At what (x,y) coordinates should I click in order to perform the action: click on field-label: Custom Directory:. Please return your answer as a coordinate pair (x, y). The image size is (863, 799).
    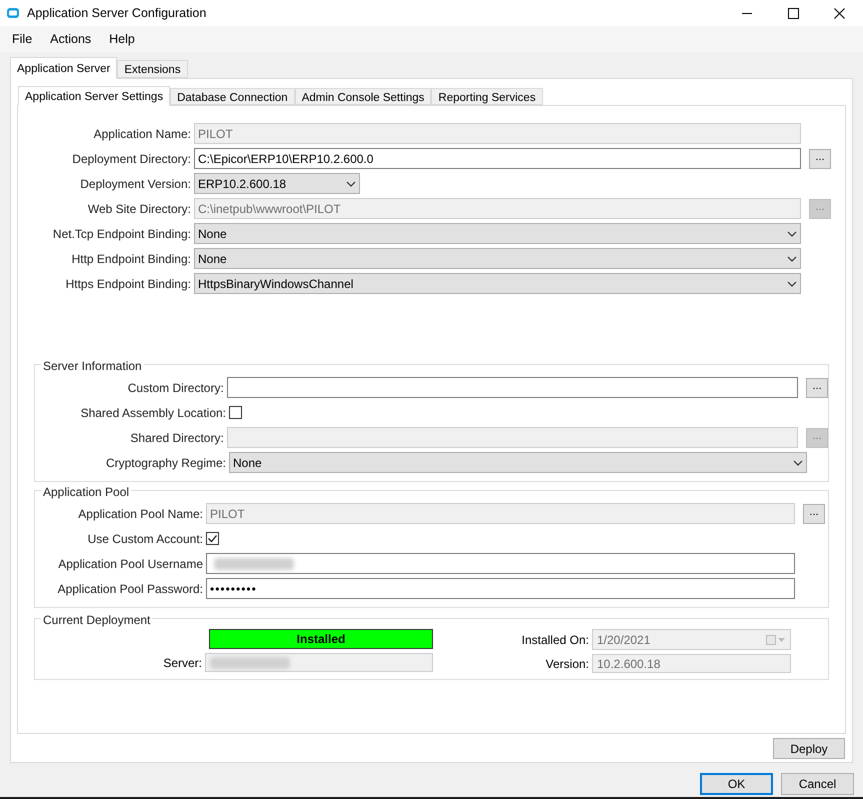
    Looking at the image, I should click on (175, 388).